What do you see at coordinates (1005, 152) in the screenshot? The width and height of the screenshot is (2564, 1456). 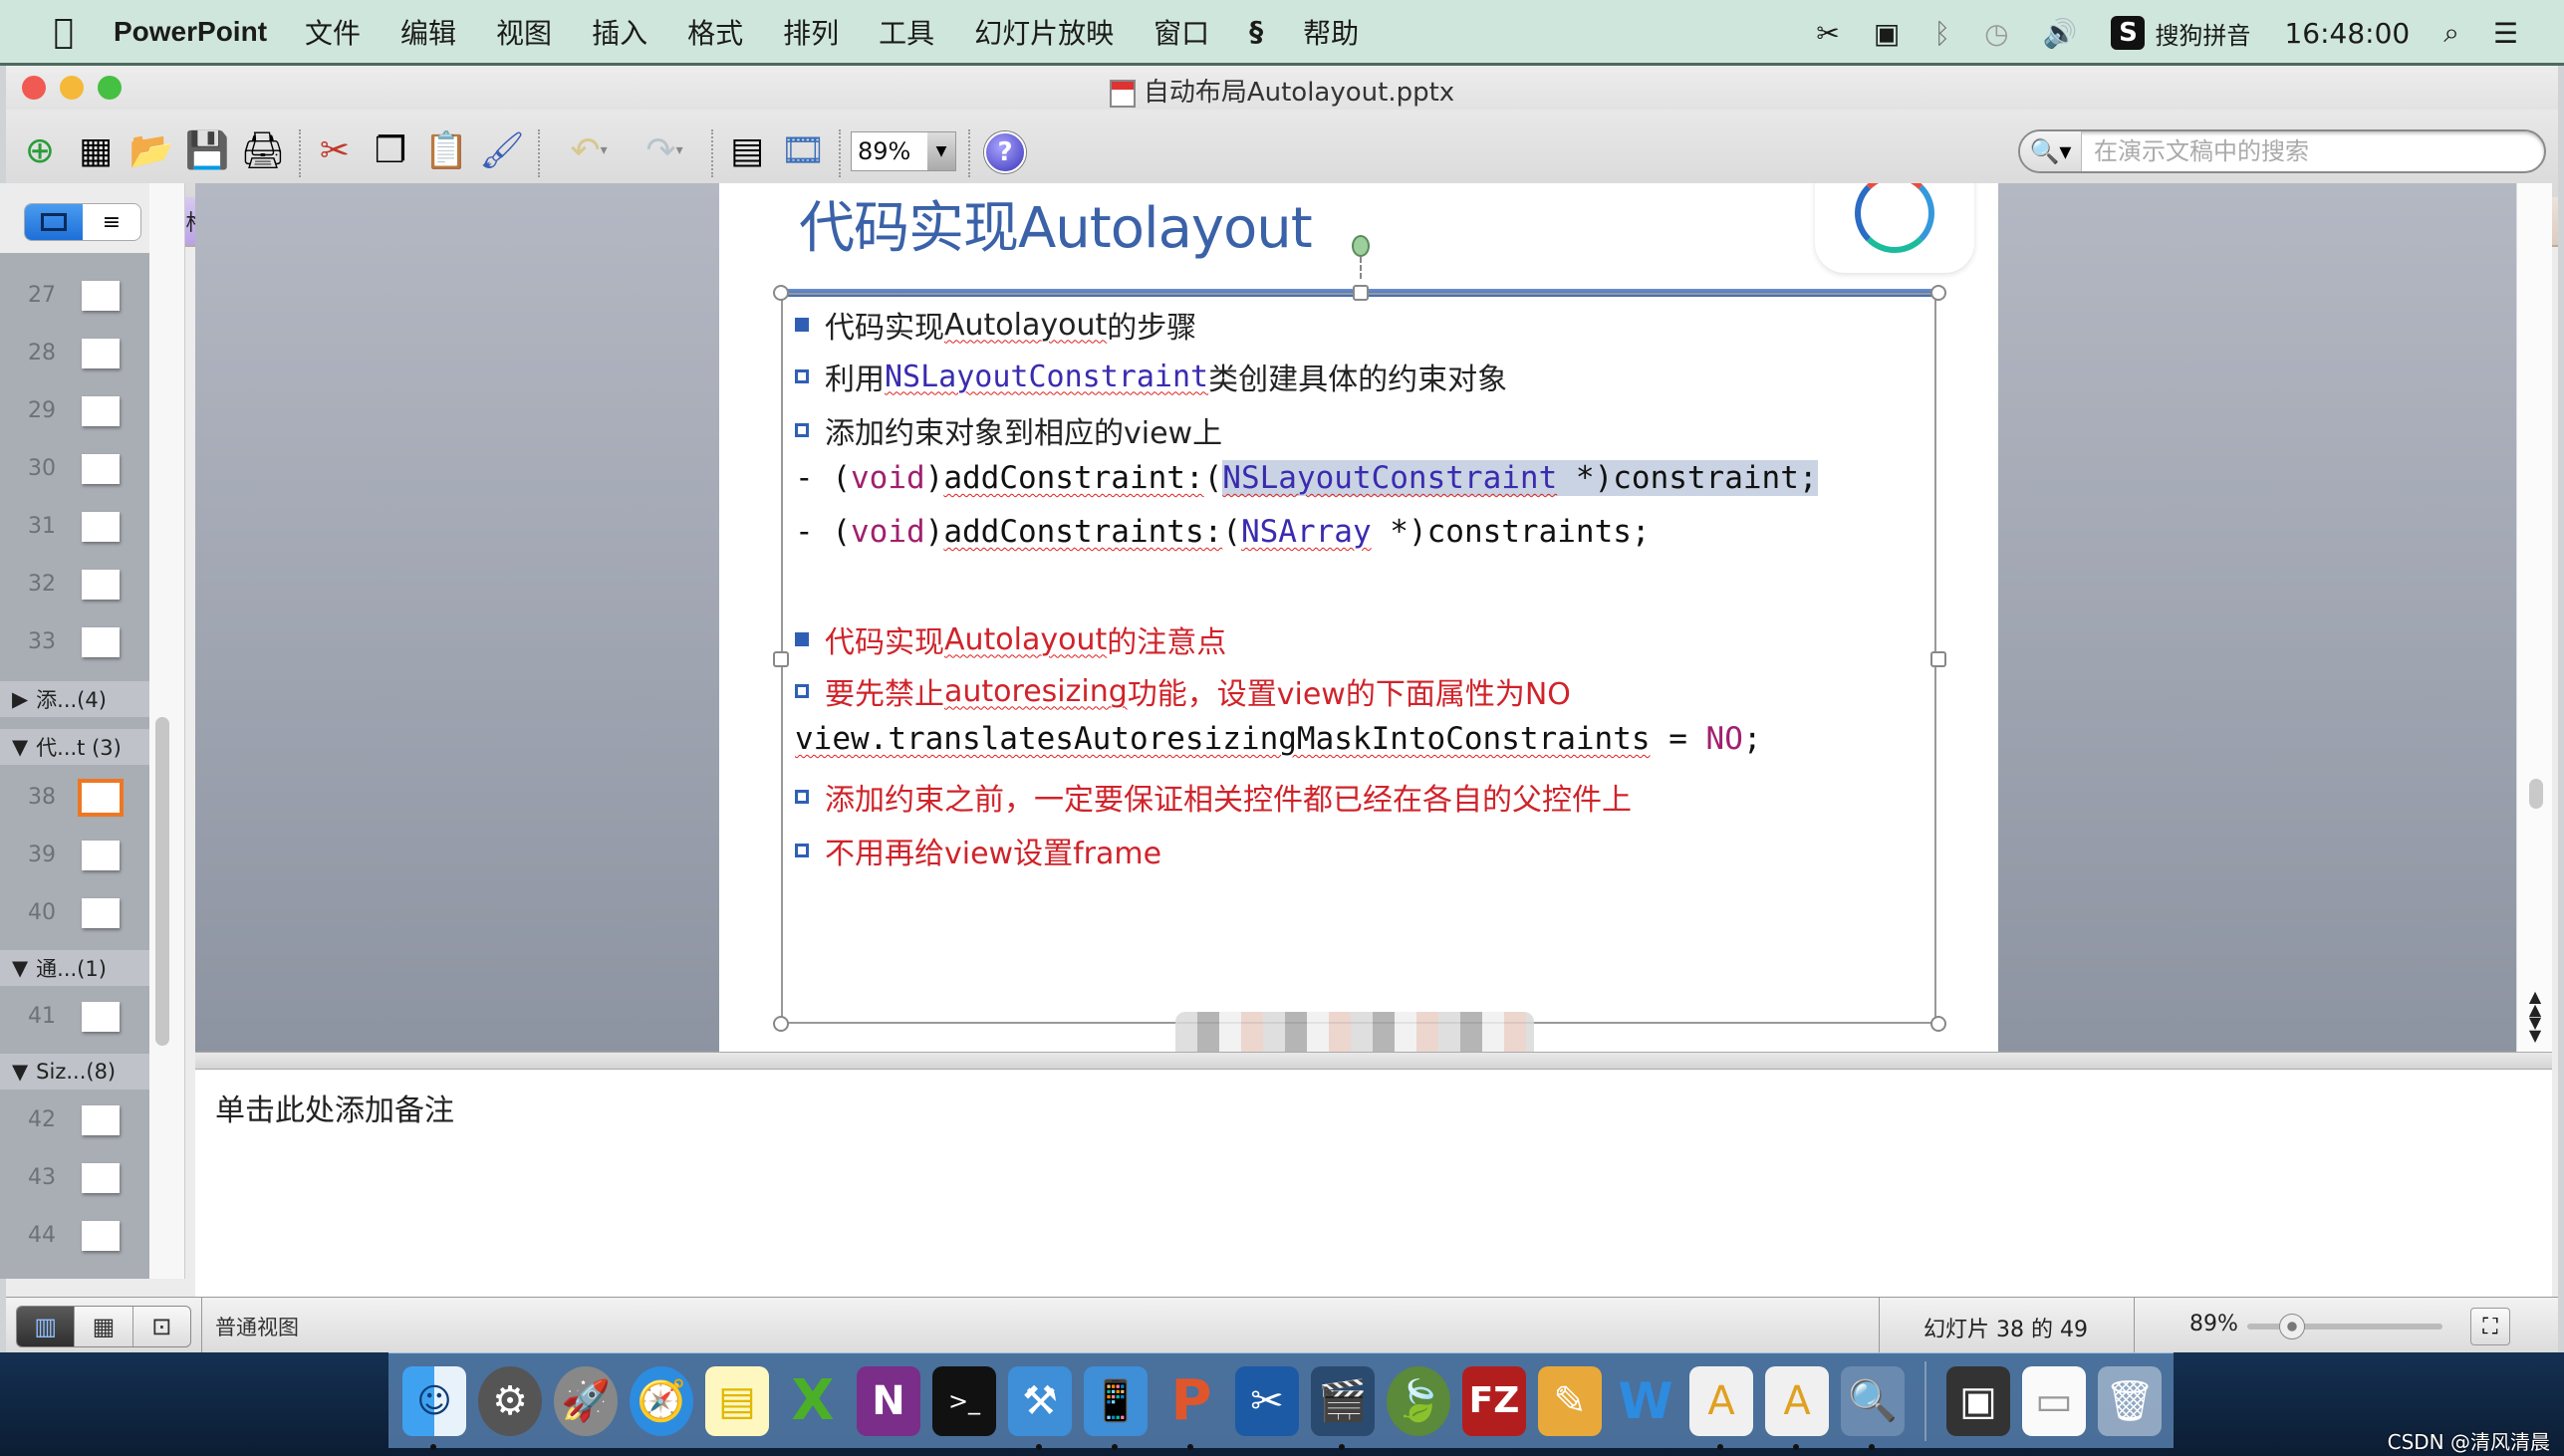 I see `help-button: ?` at bounding box center [1005, 152].